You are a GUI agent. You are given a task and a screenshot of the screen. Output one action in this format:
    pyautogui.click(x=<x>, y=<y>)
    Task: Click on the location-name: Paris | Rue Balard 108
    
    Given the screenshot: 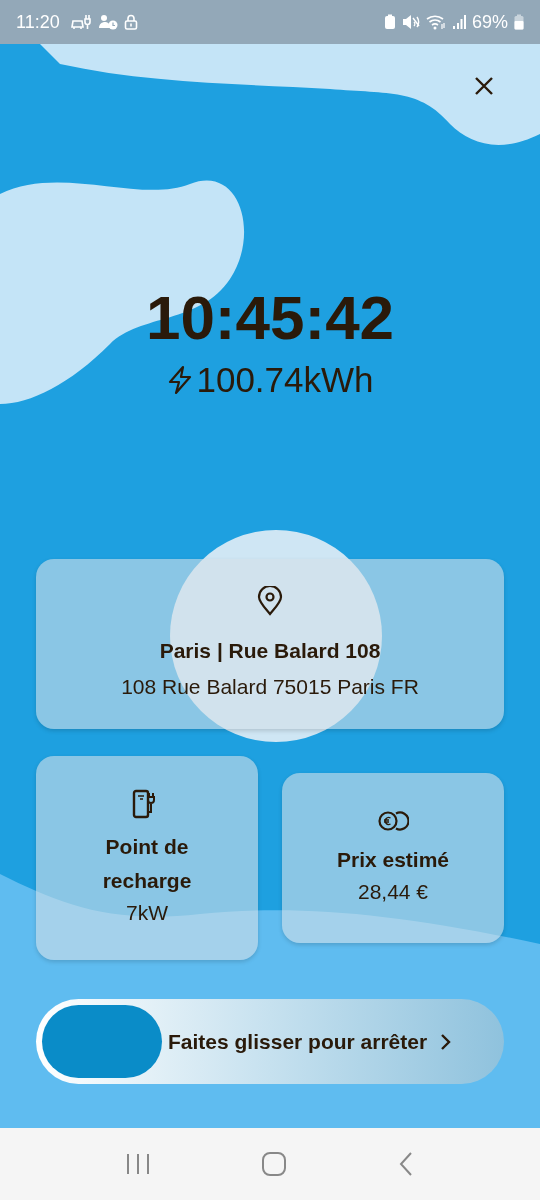 What is the action you would take?
    pyautogui.click(x=270, y=651)
    